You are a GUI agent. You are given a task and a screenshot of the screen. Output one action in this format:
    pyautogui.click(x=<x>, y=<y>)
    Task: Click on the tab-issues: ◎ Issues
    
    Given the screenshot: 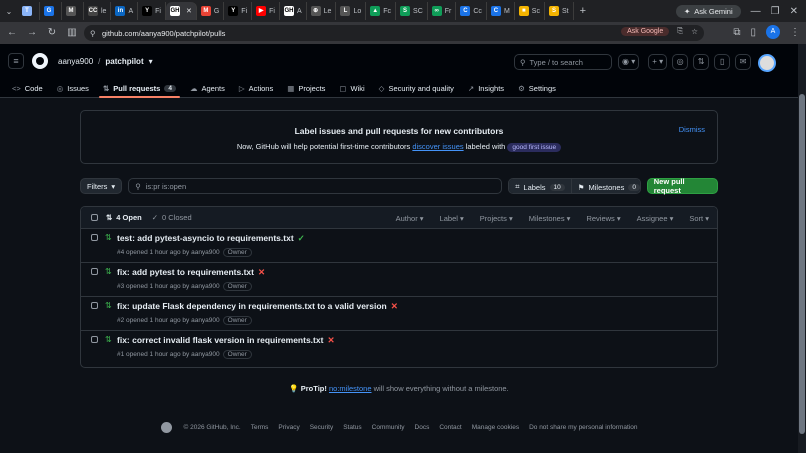 What is the action you would take?
    pyautogui.click(x=73, y=88)
    